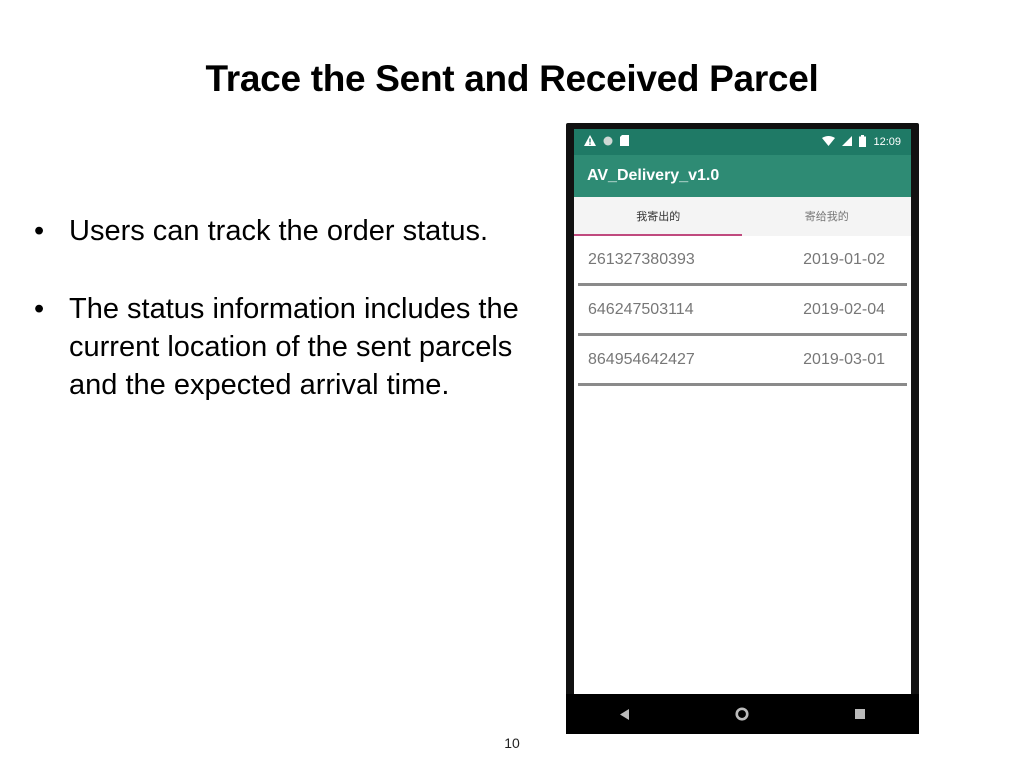 Image resolution: width=1024 pixels, height=768 pixels. Describe the element at coordinates (641, 309) in the screenshot. I see `tracking-number: 646247503114` at that location.